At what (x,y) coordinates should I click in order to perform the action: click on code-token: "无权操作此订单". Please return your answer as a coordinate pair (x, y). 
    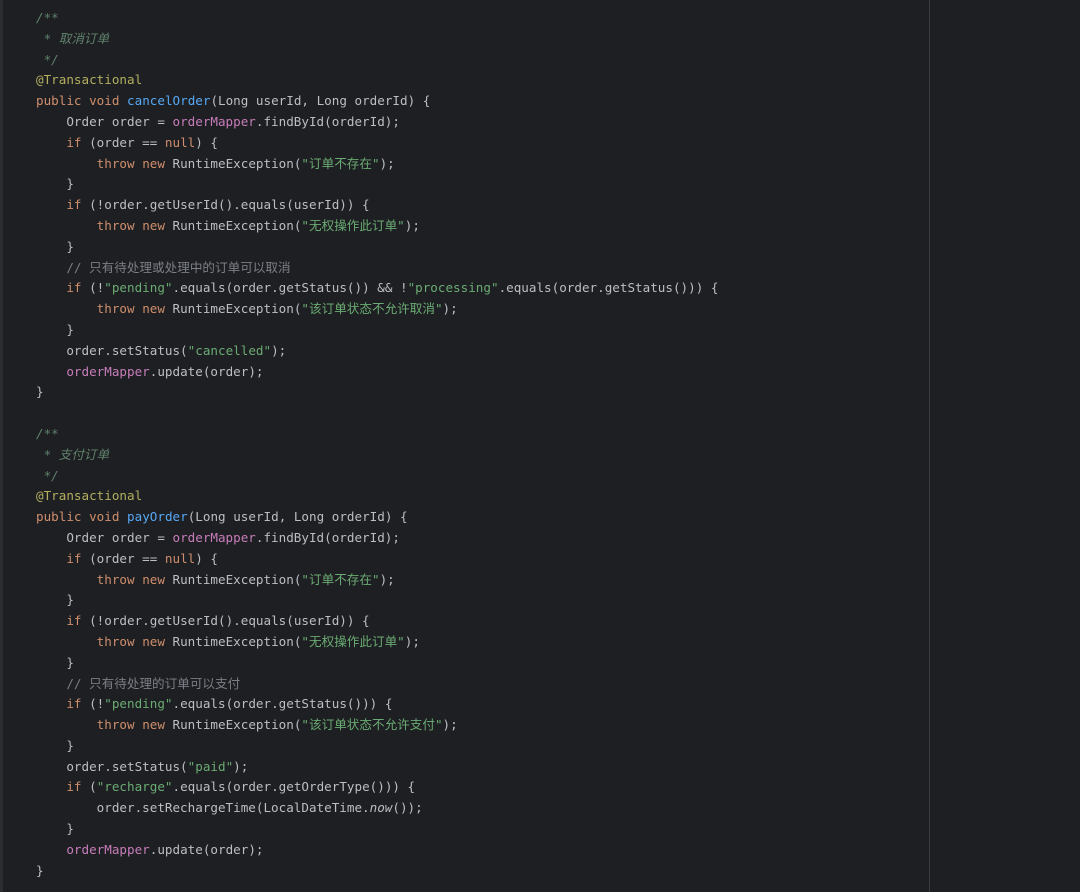
    Looking at the image, I should click on (353, 641).